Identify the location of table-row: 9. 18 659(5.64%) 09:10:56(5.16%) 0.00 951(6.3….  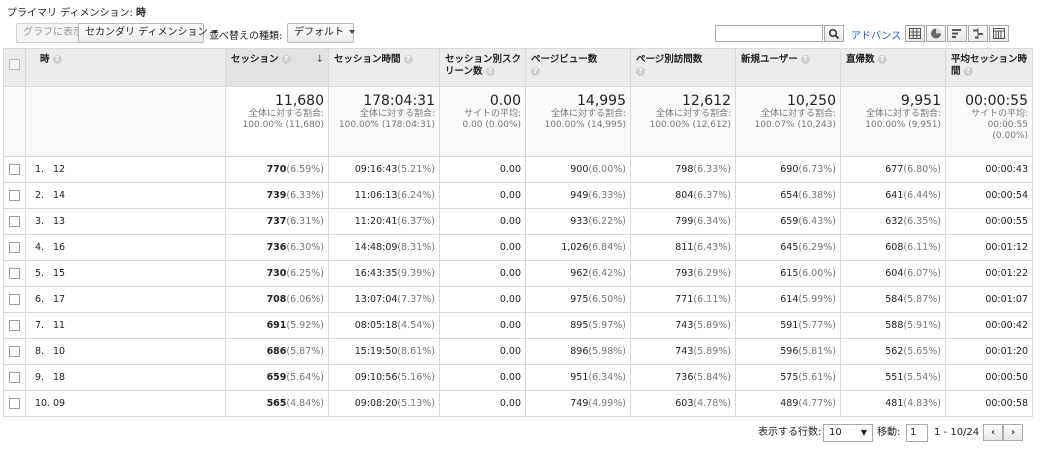
(518, 377).